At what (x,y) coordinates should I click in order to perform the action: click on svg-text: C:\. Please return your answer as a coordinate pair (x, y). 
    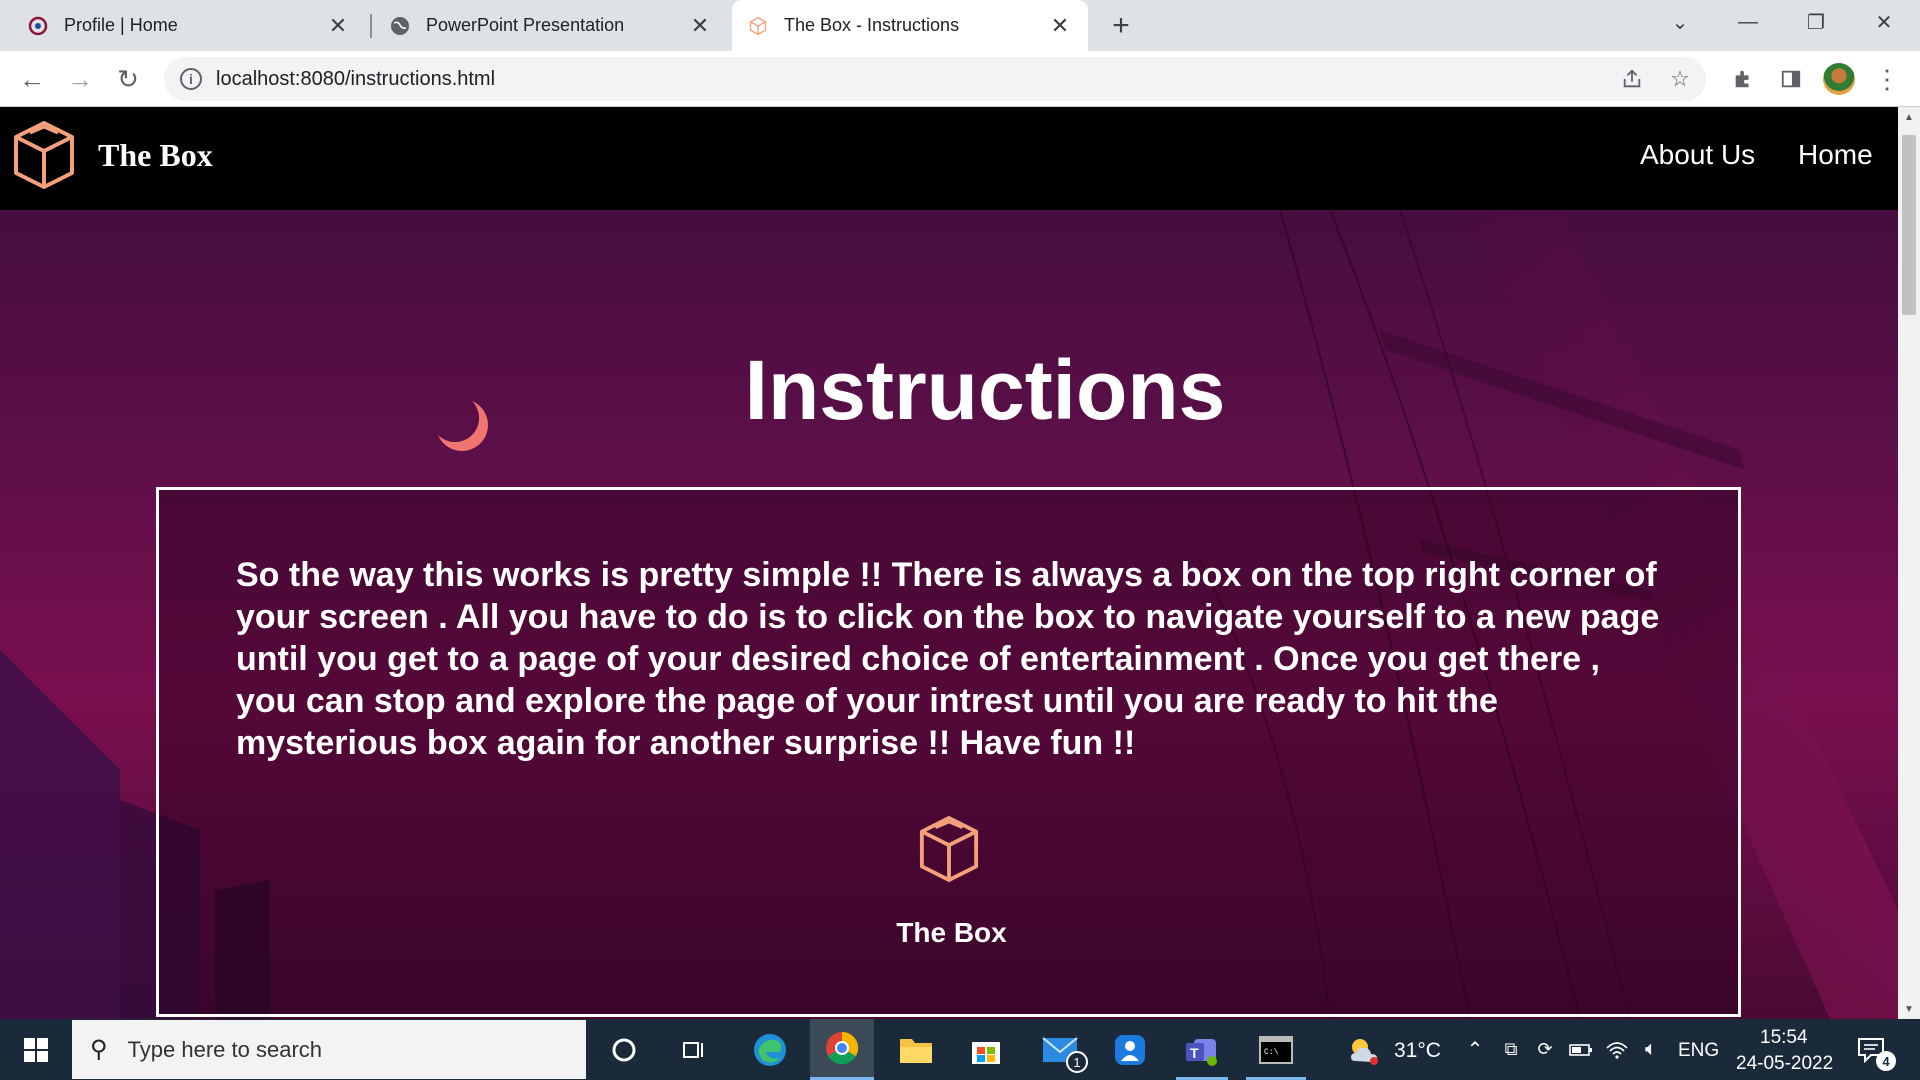
    Looking at the image, I should click on (1271, 1052).